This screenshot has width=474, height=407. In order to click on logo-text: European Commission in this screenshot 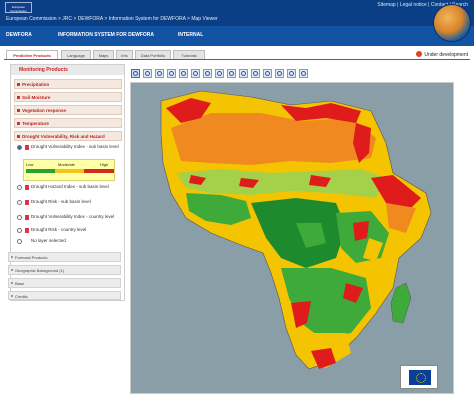, I will do `click(18, 9)`.